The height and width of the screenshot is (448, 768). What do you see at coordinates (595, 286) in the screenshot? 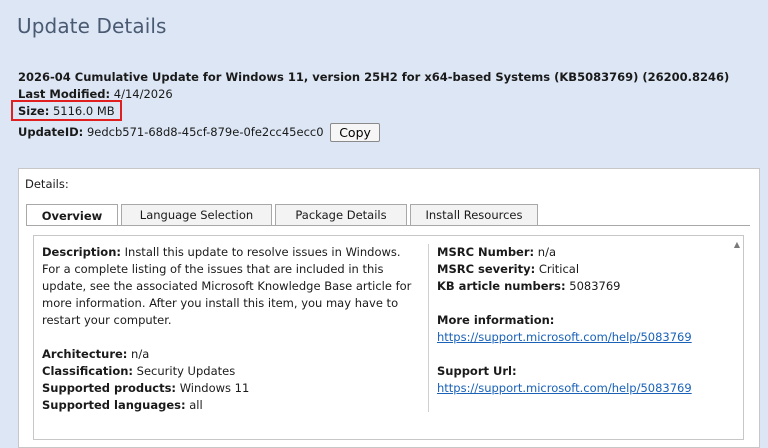
I see `kb-value: 5083769` at bounding box center [595, 286].